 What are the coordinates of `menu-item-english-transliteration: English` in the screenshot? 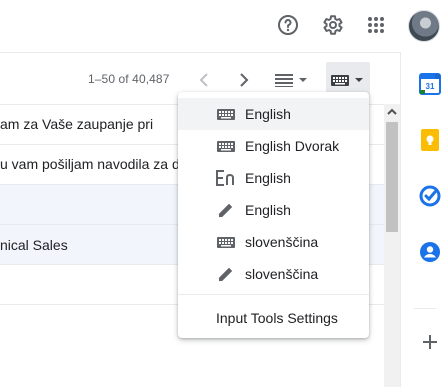 It's located at (273, 178).